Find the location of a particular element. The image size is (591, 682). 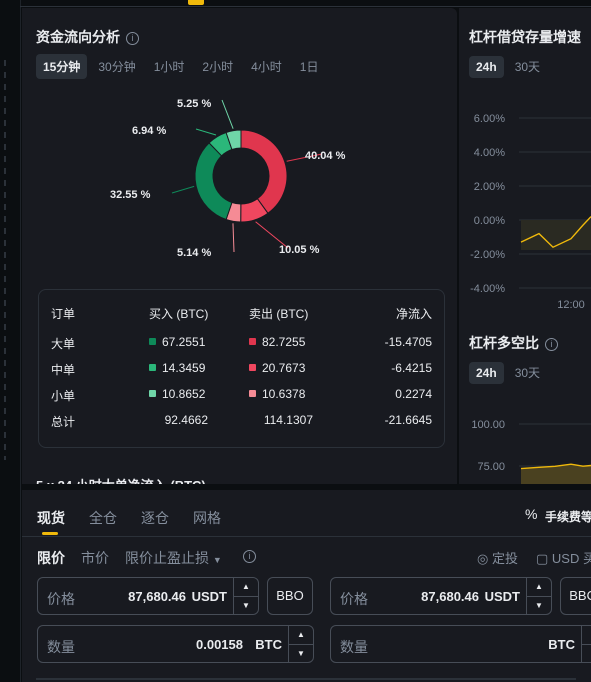

usd-buy-label: USD 买 is located at coordinates (571, 558).